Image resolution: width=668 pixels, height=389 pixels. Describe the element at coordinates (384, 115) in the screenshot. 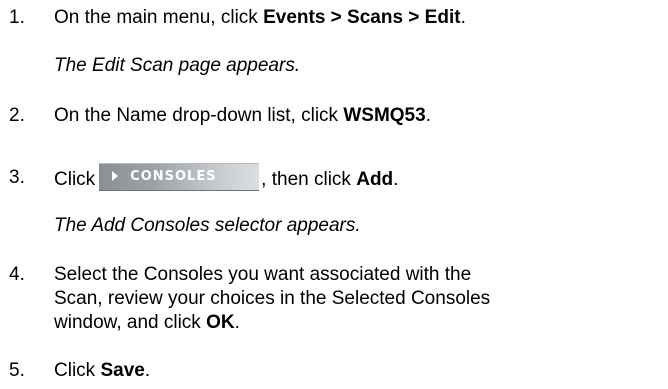

I see `scan-name: WSMQ53` at that location.